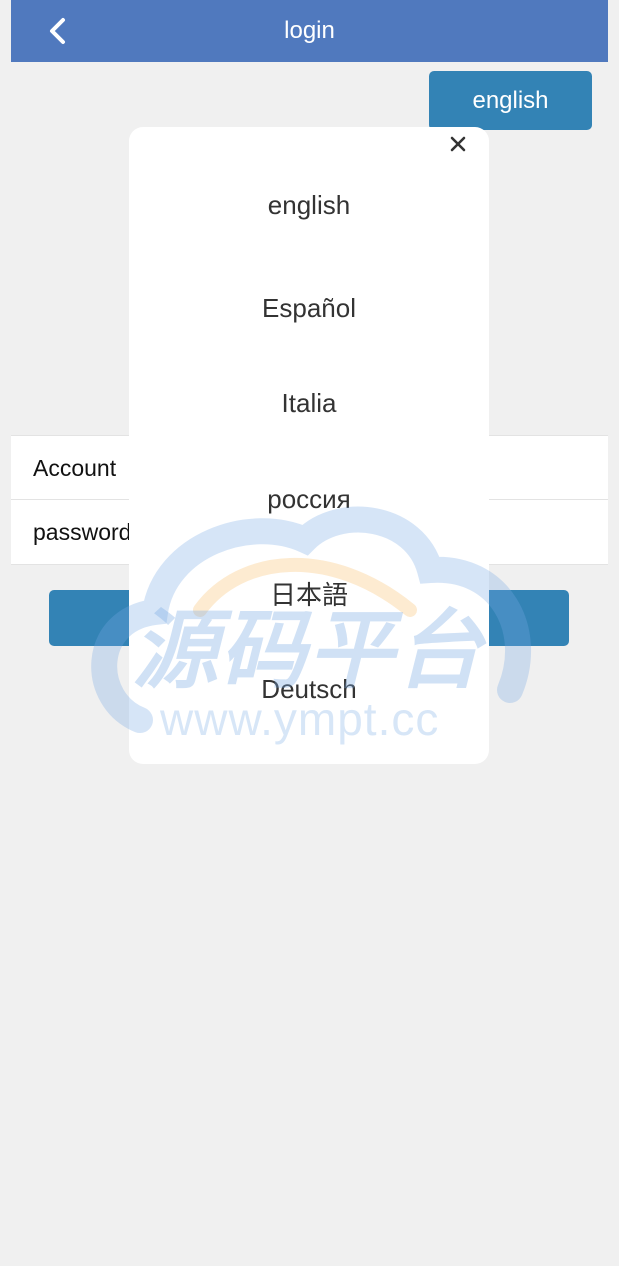  I want to click on language-option-japanese: 日本語, so click(309, 595).